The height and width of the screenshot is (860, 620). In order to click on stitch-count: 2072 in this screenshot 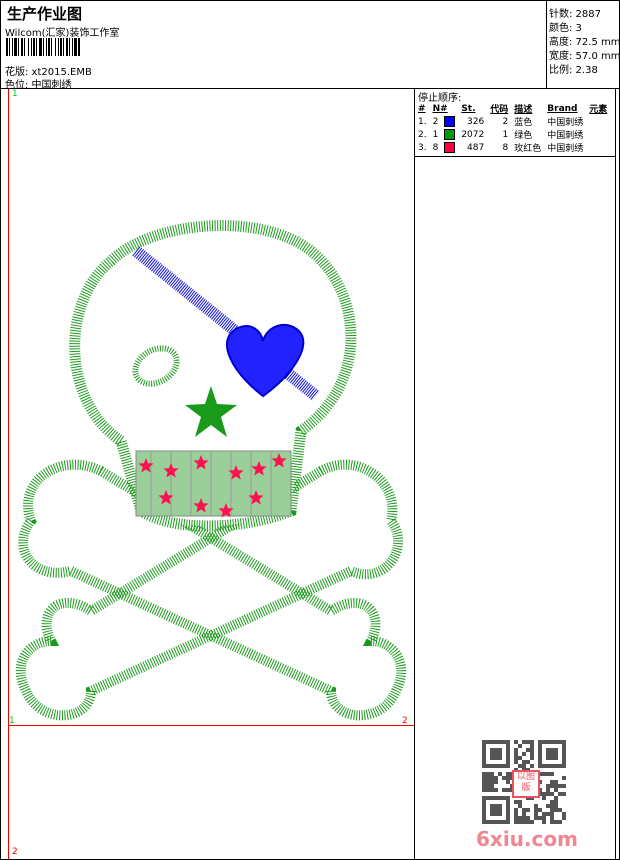, I will do `click(473, 134)`.